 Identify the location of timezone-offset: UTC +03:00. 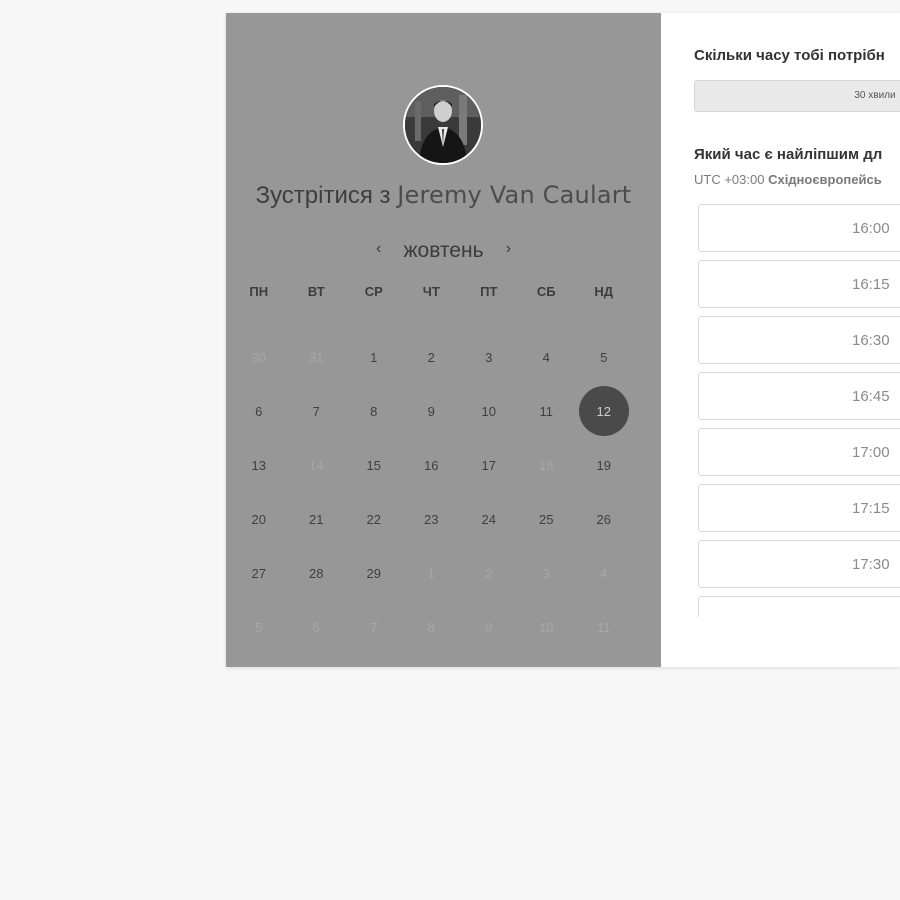
(729, 179).